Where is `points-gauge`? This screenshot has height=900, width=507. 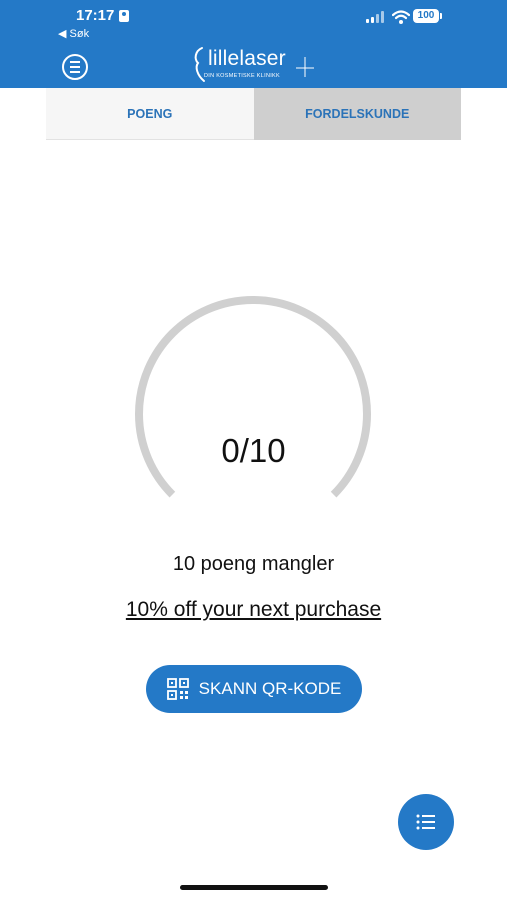 points-gauge is located at coordinates (253, 397).